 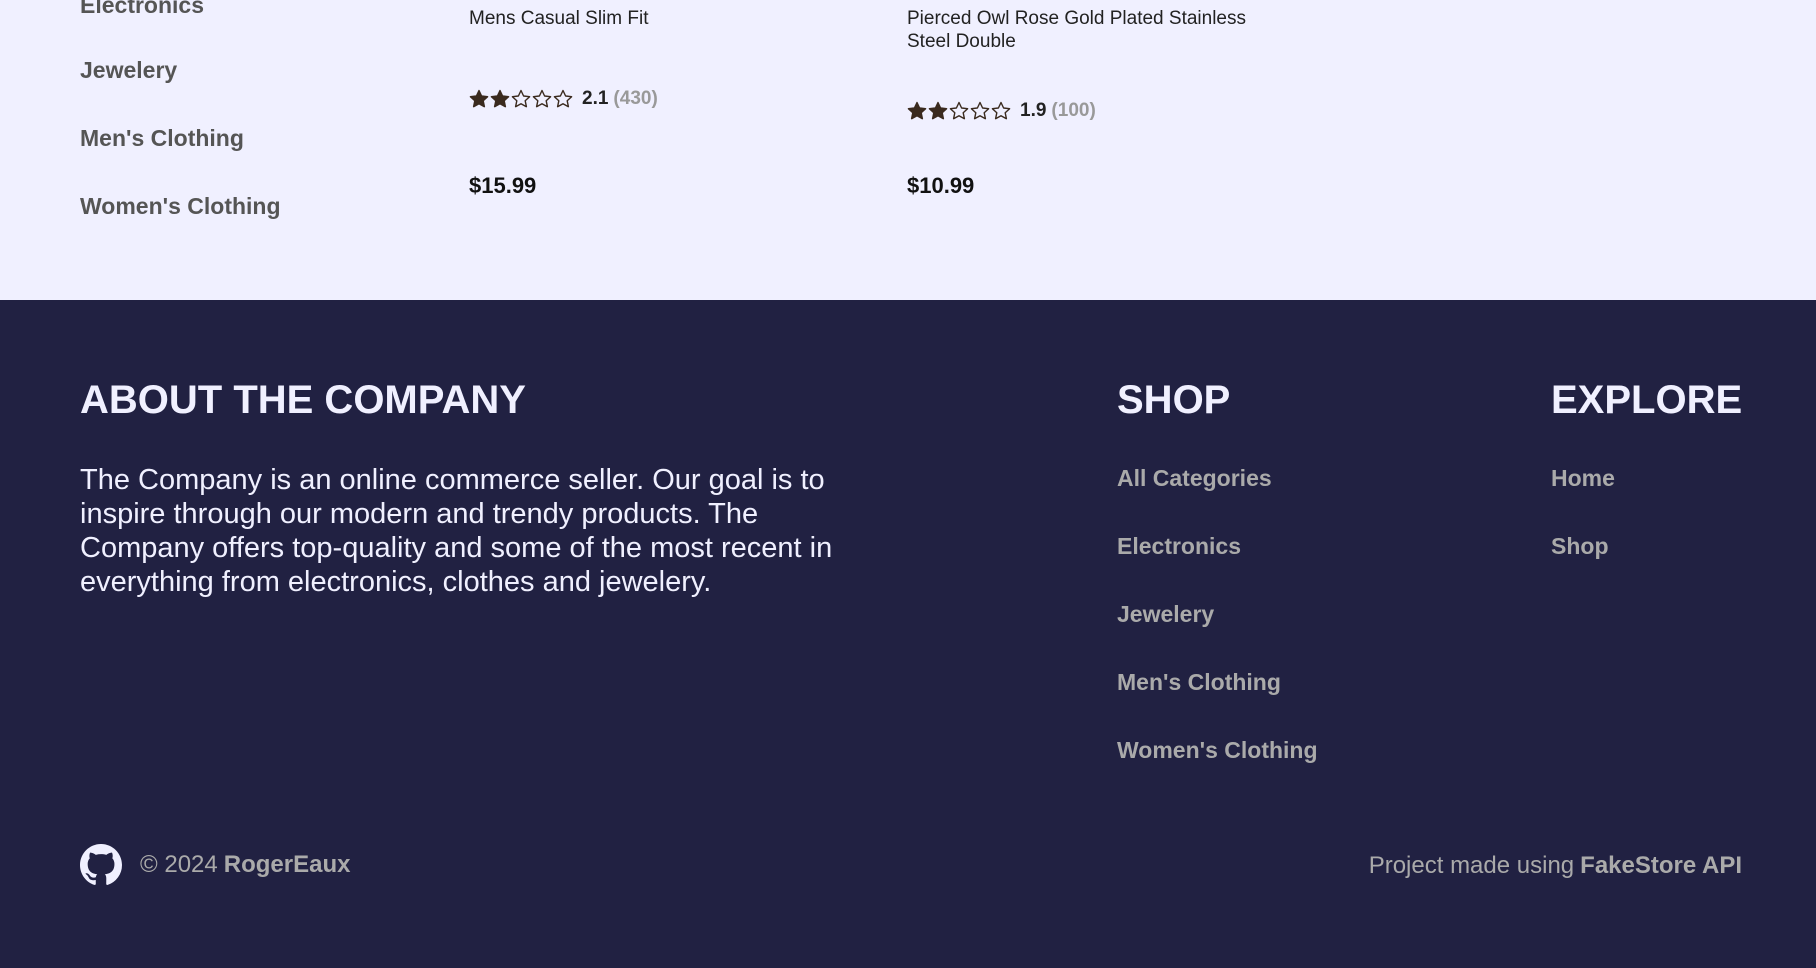 I want to click on shop-heading: SHOP, so click(x=1174, y=400).